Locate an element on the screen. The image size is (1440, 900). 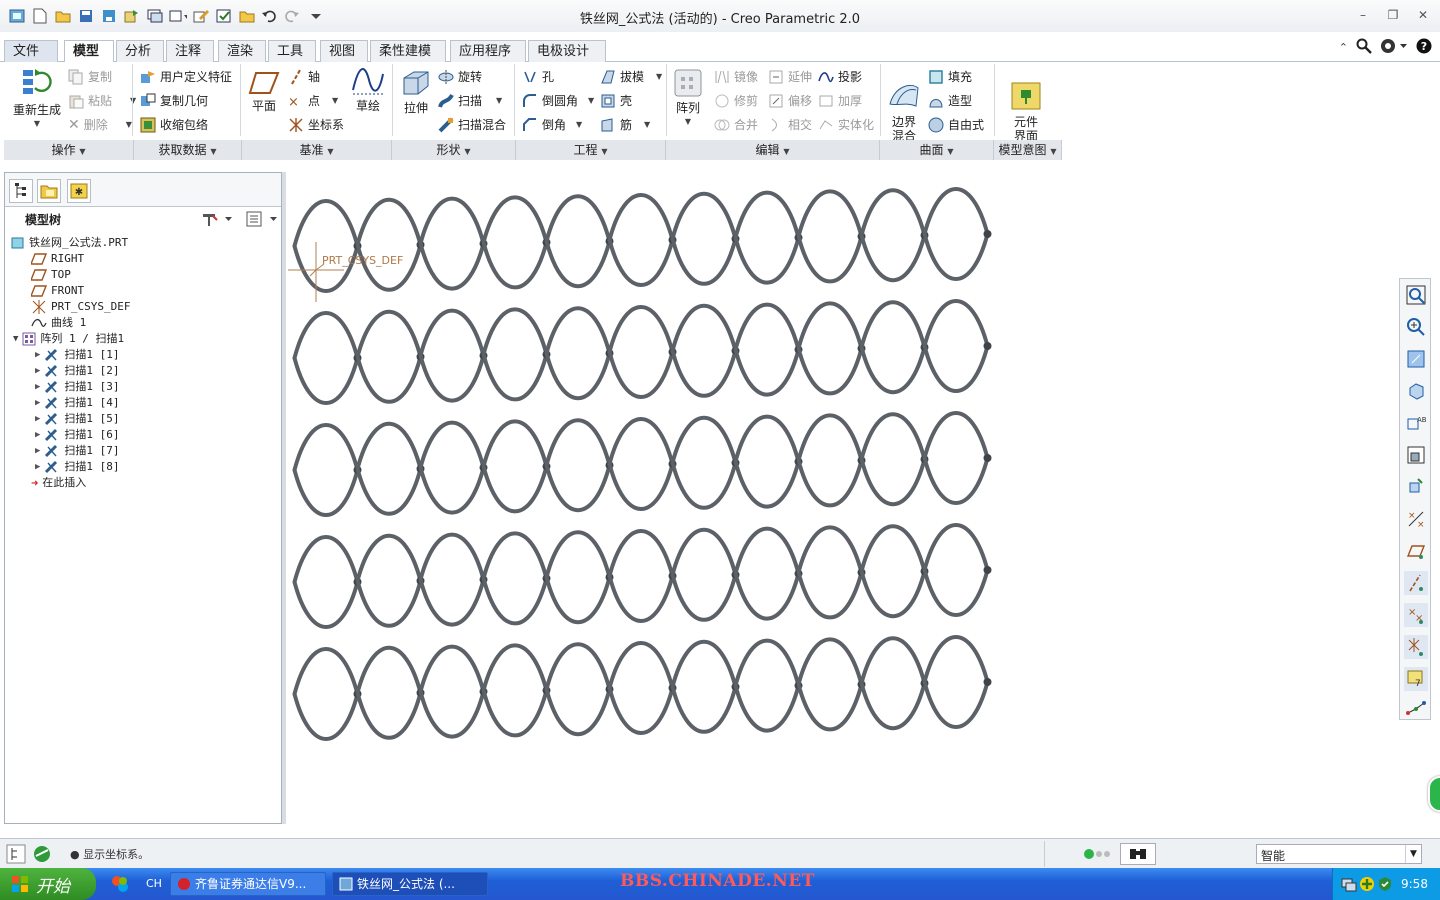
folder-browser-tab-icon is located at coordinates (49, 191).